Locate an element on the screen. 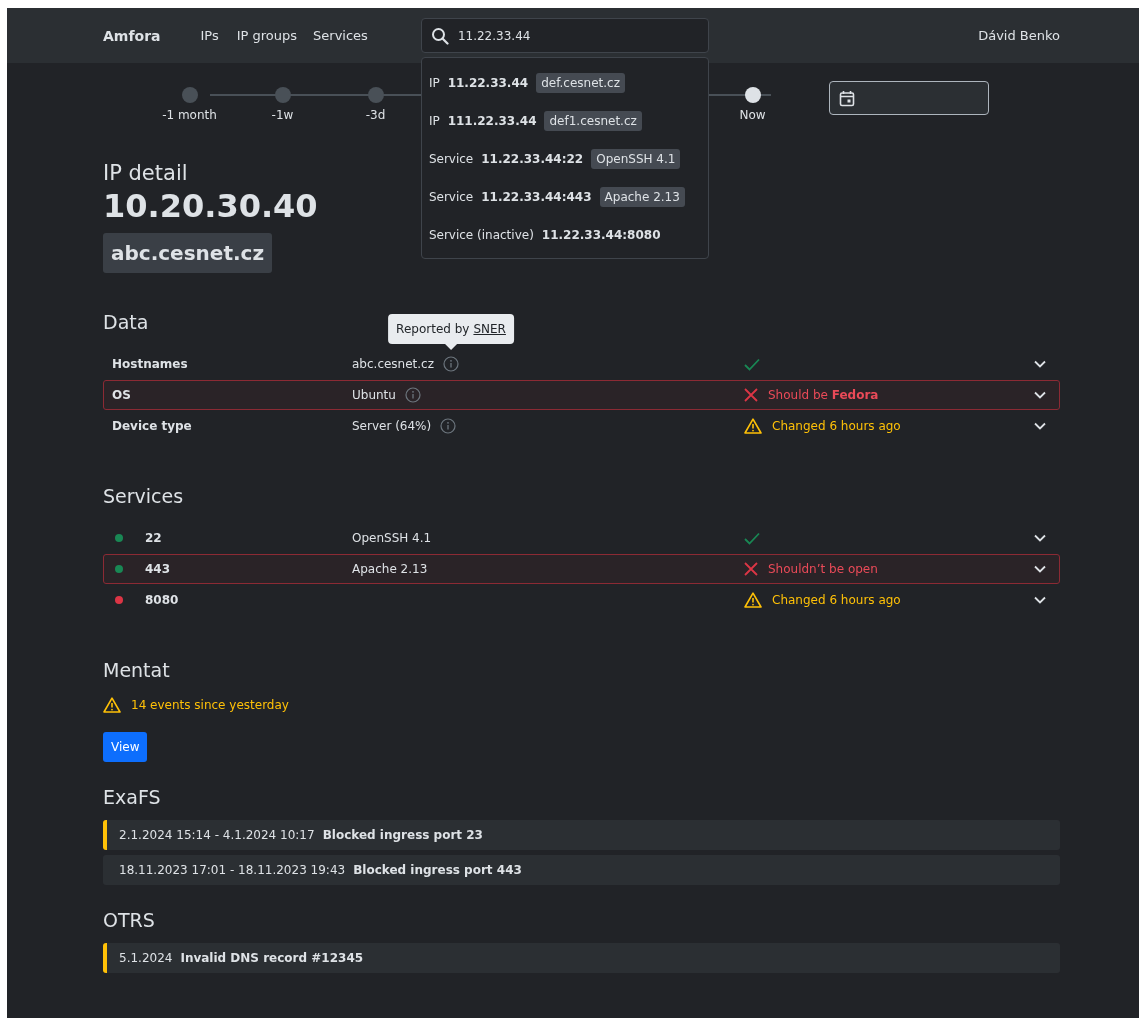  section-title: Mentat is located at coordinates (136, 670).